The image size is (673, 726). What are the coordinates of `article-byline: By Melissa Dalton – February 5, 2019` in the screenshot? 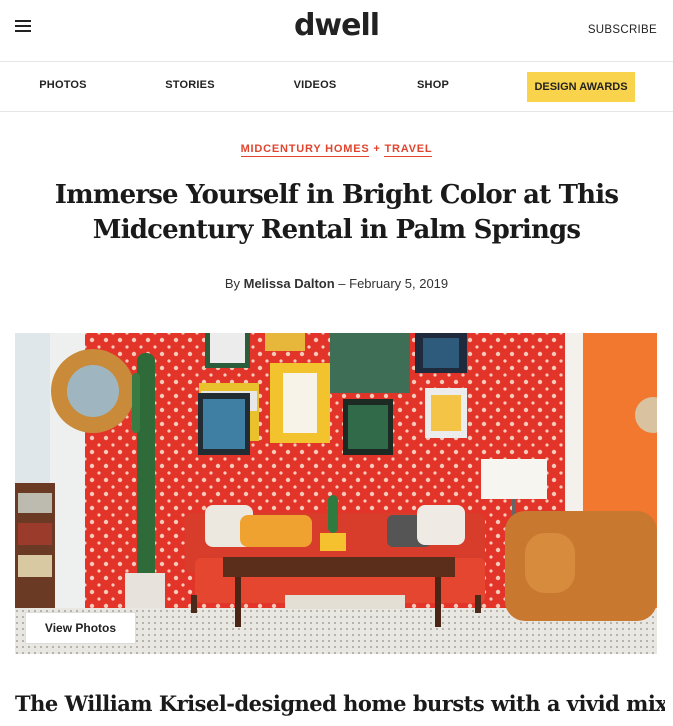 It's located at (336, 283).